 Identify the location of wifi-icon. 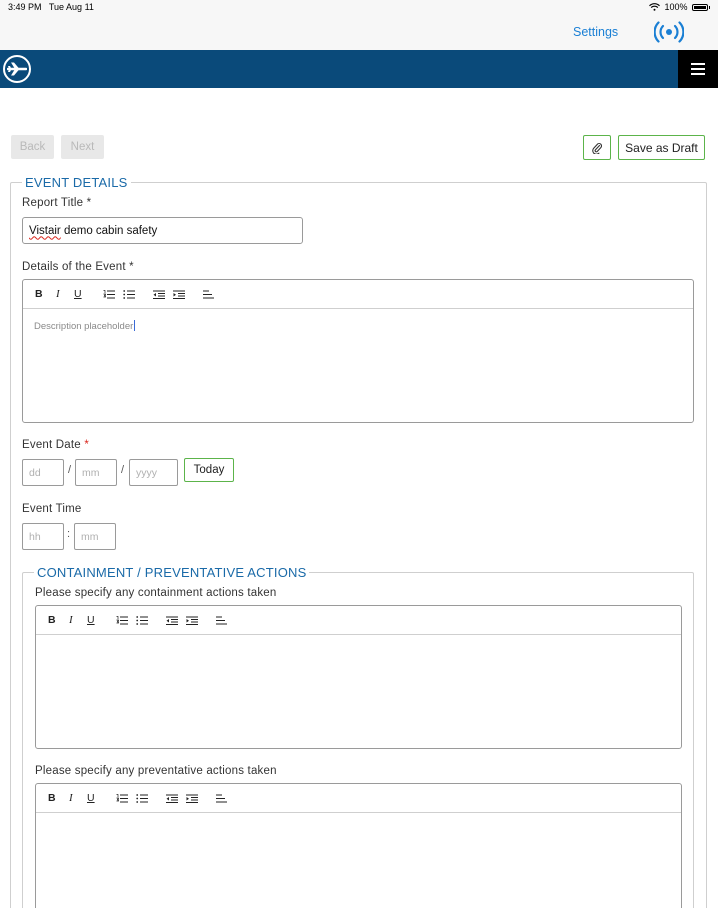
(655, 7).